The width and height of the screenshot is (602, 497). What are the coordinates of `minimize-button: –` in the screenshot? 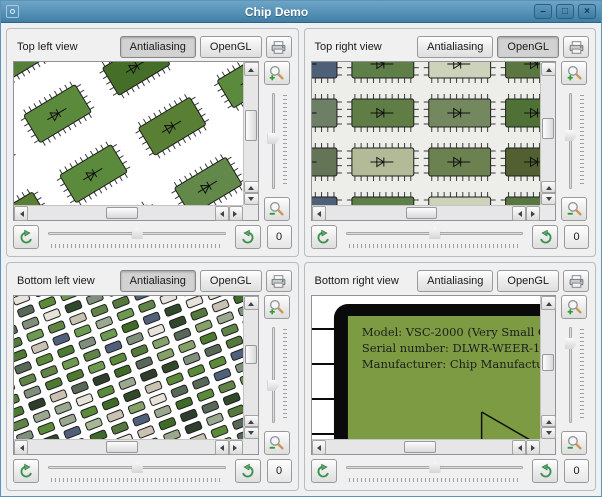 It's located at (543, 11).